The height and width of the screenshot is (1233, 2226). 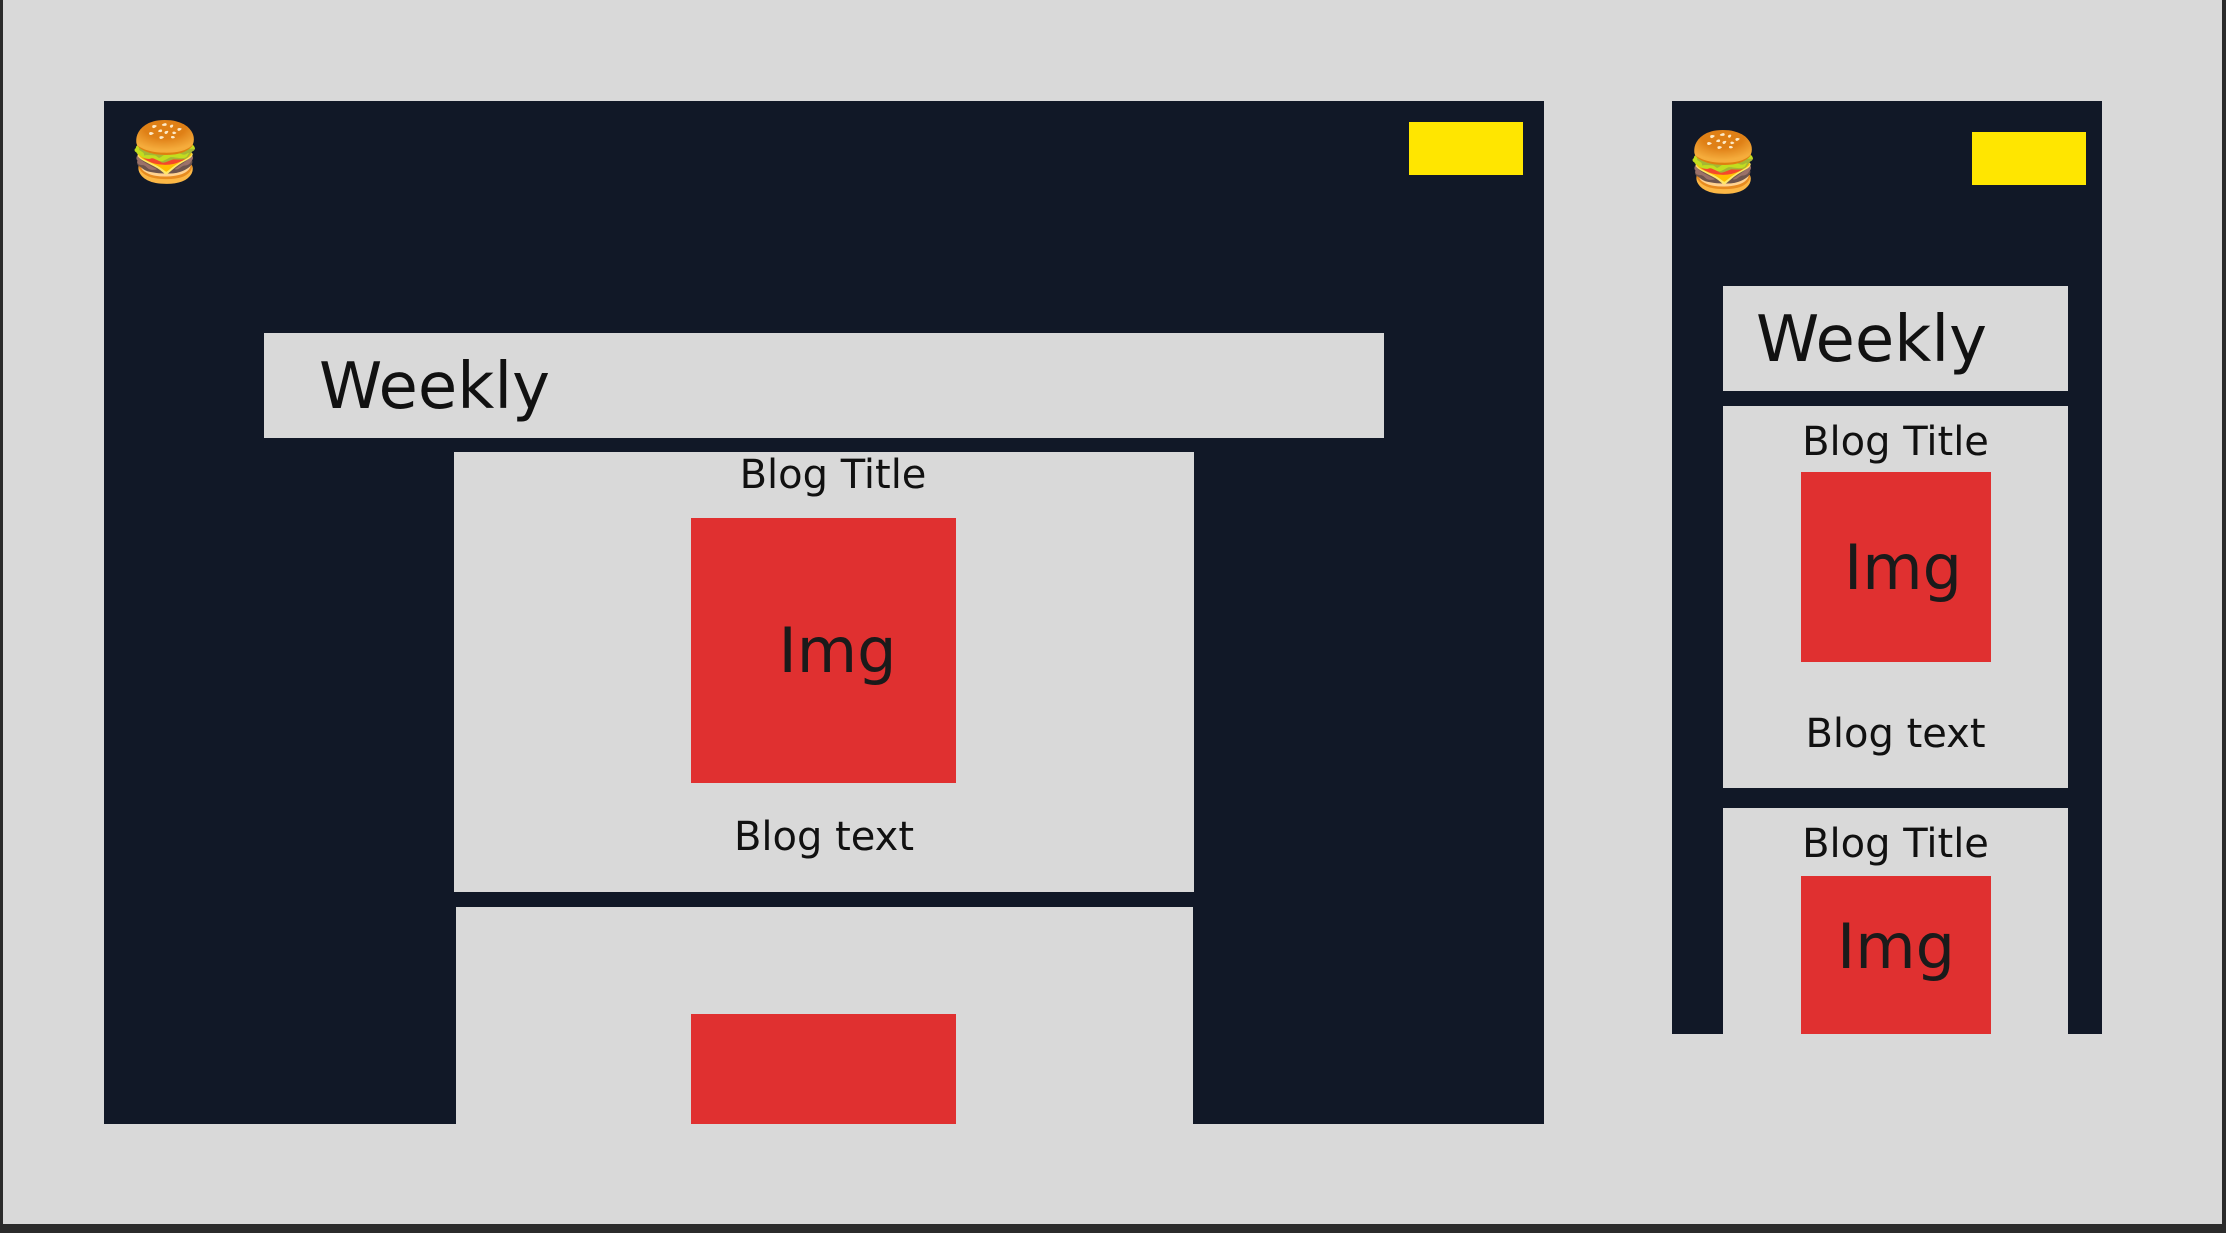 What do you see at coordinates (823, 1069) in the screenshot?
I see `blog-image-placeholder` at bounding box center [823, 1069].